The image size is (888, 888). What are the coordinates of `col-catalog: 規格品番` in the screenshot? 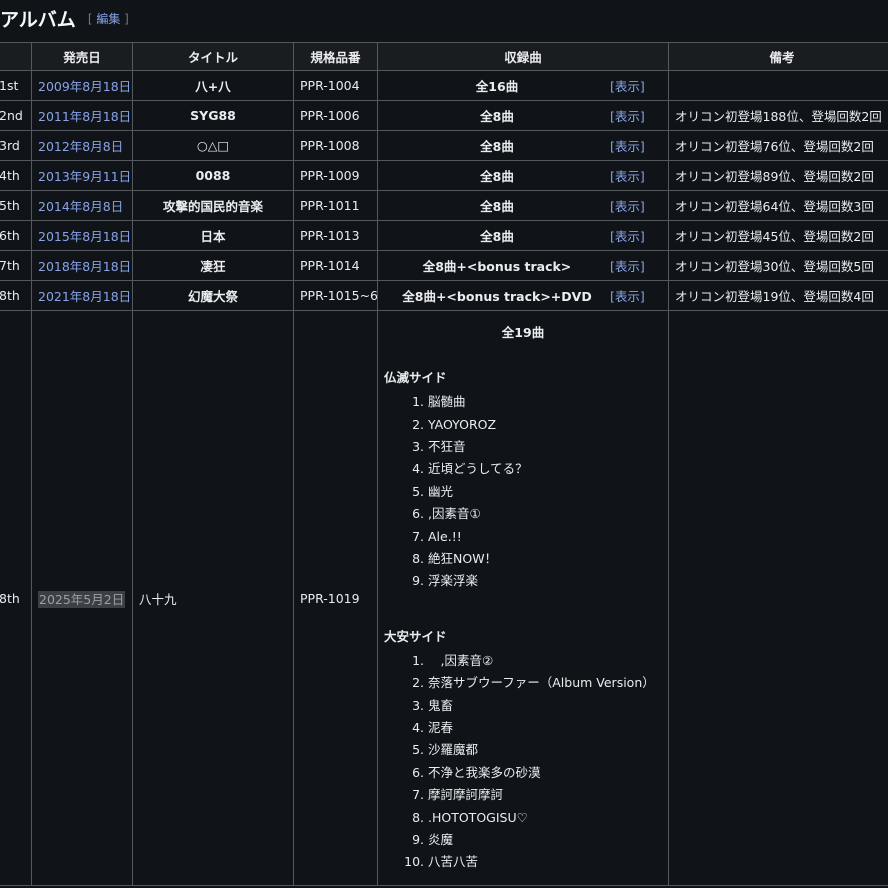 It's located at (335, 56).